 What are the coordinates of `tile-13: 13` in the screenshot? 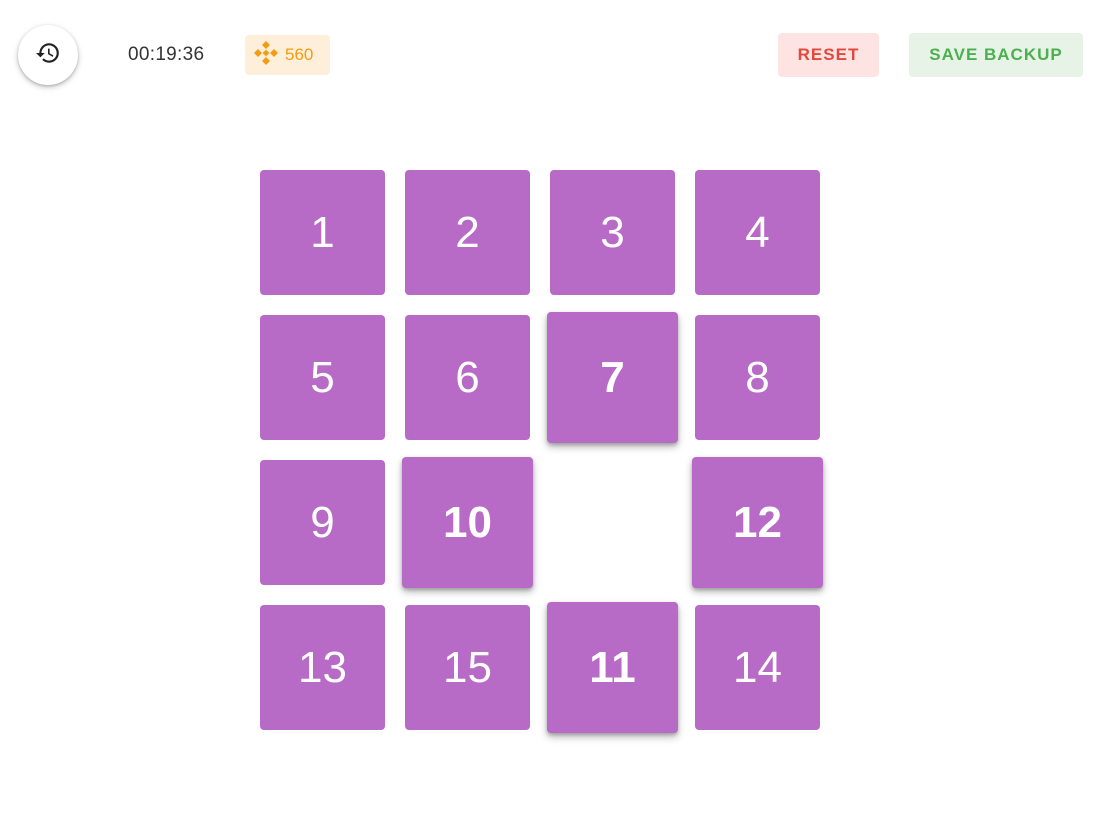 It's located at (322, 667).